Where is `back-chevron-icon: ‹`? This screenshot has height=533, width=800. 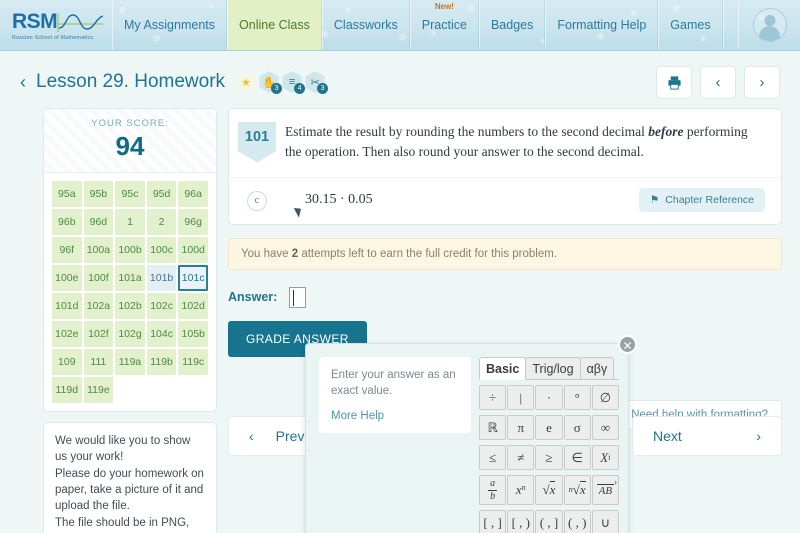 back-chevron-icon: ‹ is located at coordinates (23, 82).